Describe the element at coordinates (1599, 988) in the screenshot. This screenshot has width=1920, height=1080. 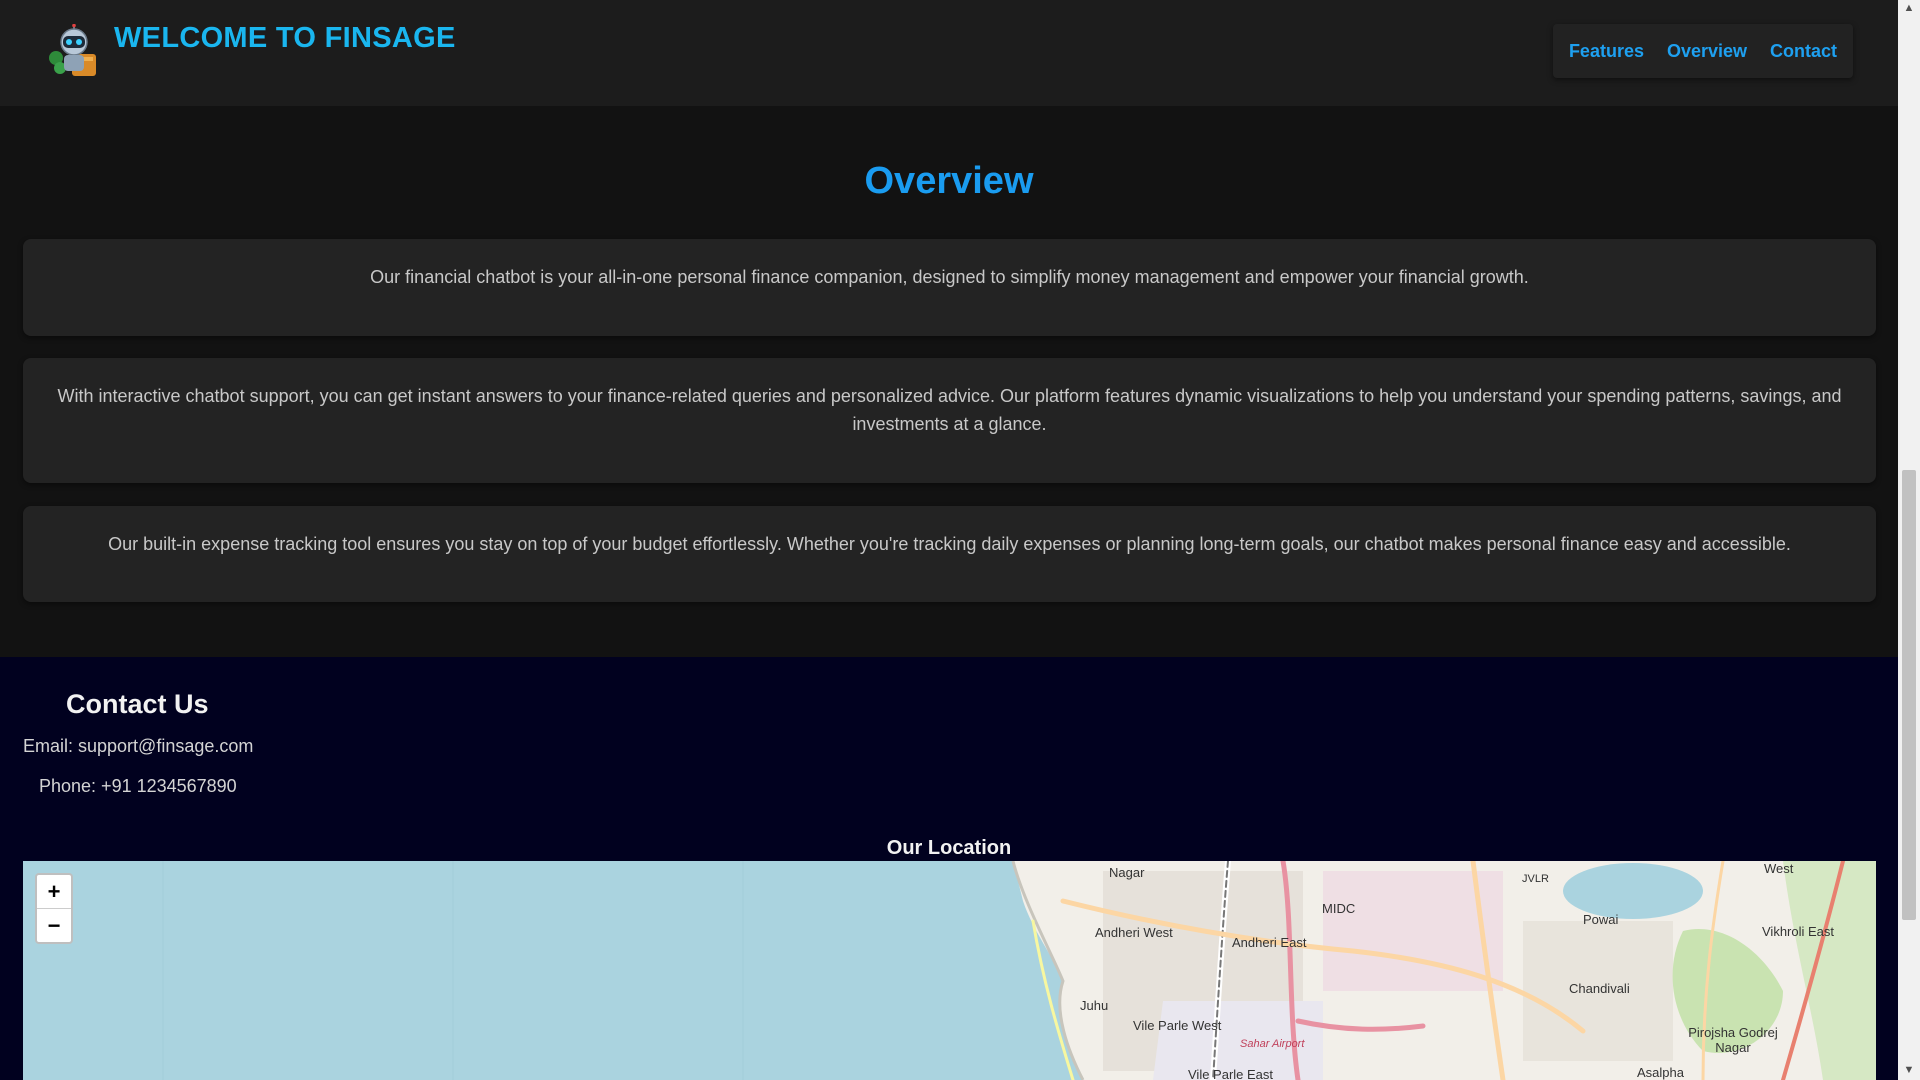
I see `map-label: Chandivali` at that location.